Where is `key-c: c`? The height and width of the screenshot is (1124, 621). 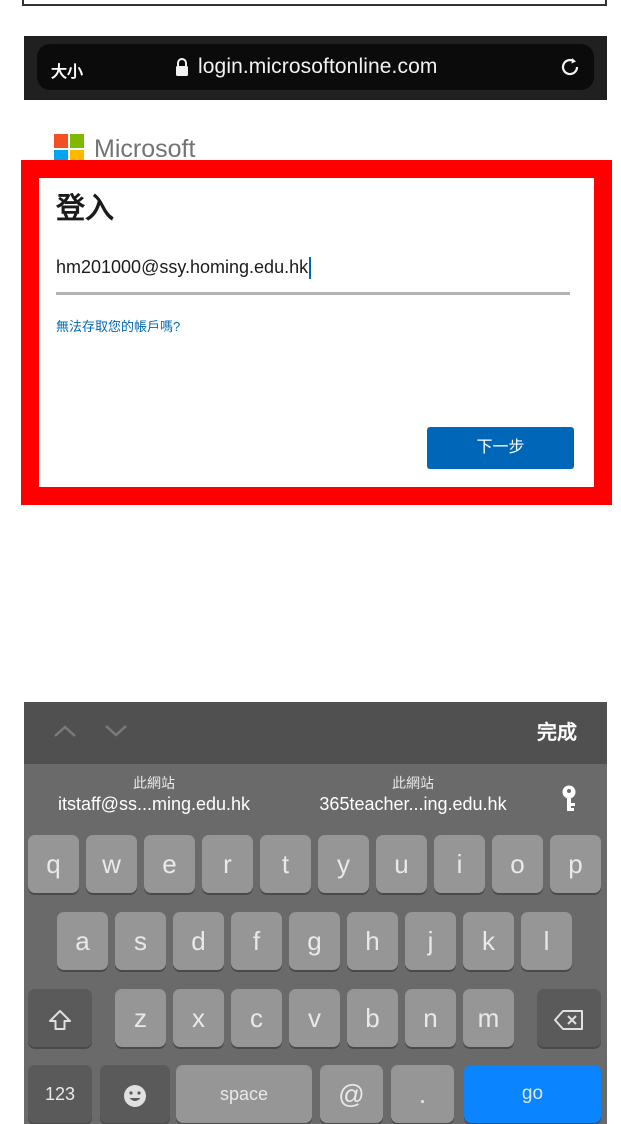
key-c: c is located at coordinates (256, 1018).